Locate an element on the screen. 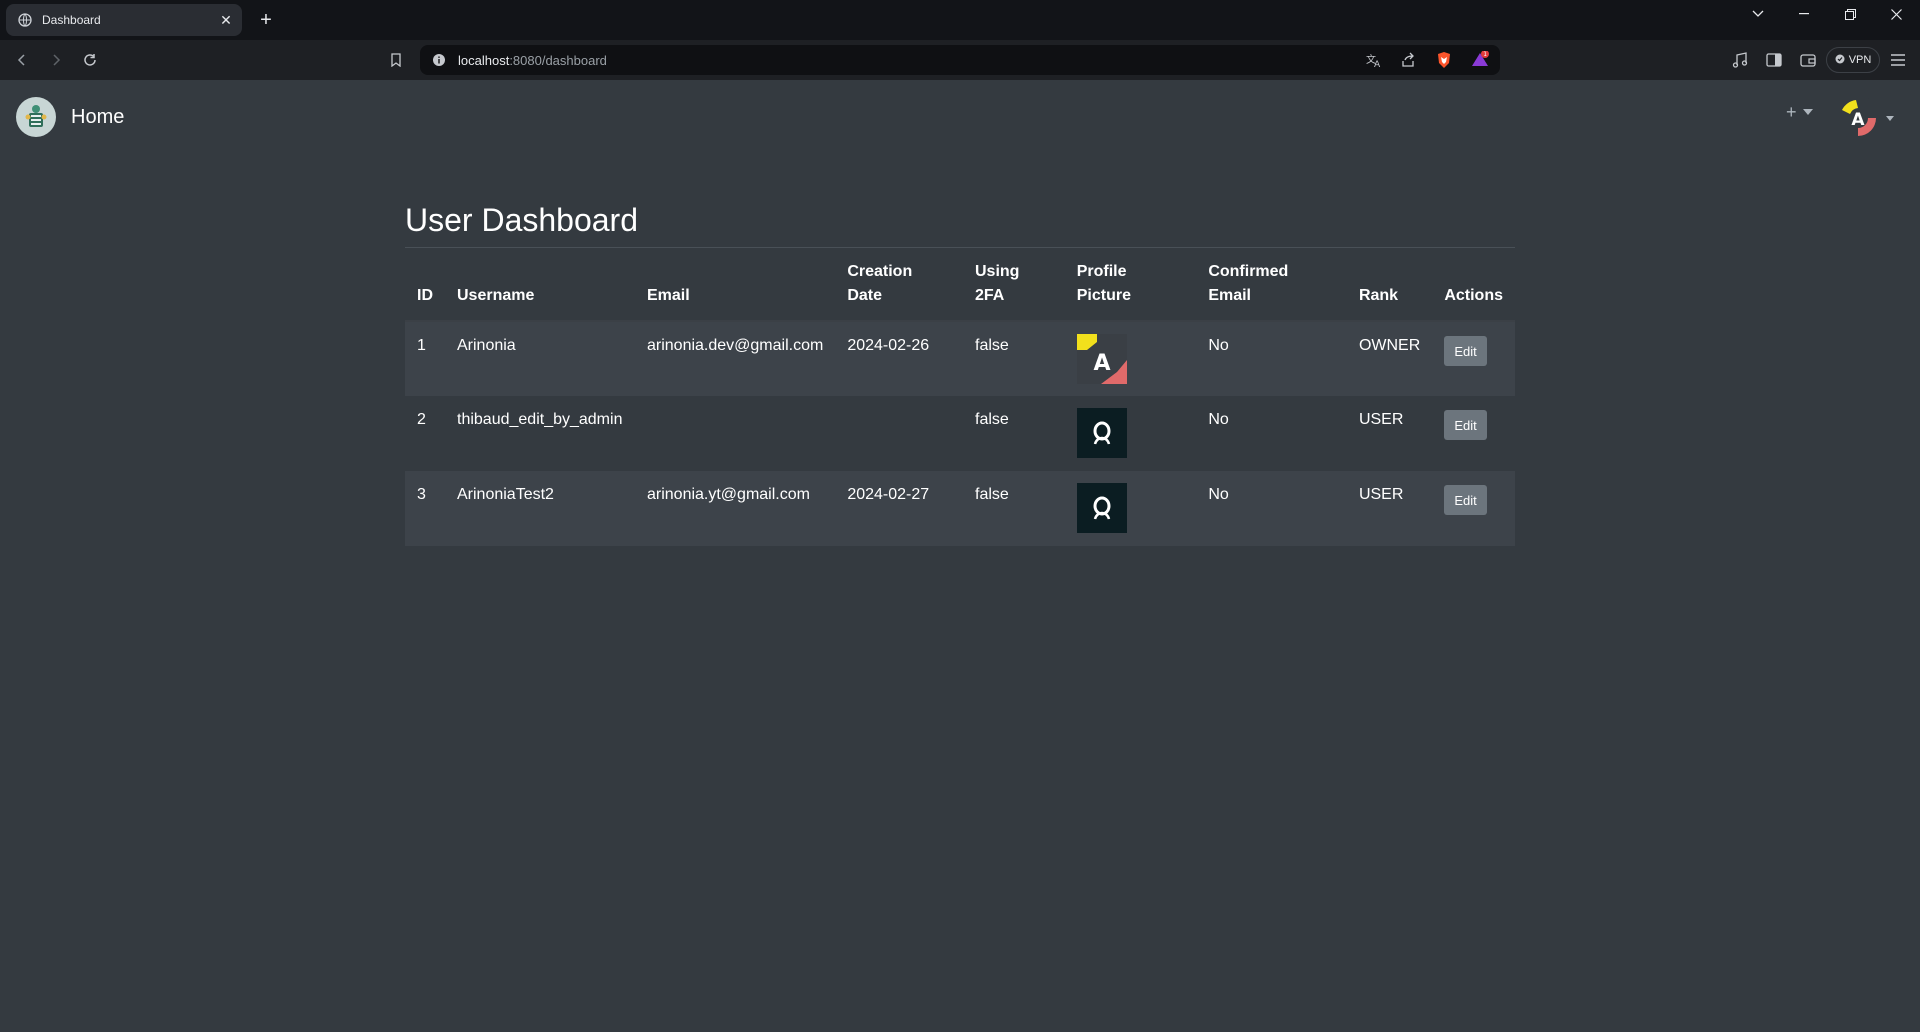 The height and width of the screenshot is (1032, 1920). cell-rank: OWNER is located at coordinates (1389, 345).